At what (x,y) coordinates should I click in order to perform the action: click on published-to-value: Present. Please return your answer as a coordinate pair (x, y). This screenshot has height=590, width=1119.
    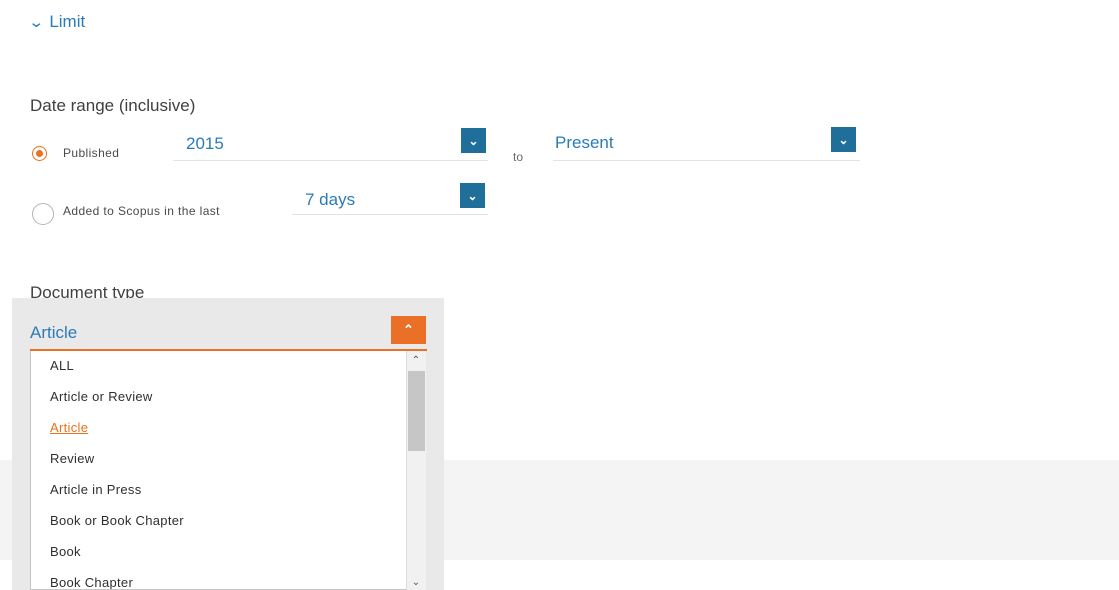
    Looking at the image, I should click on (584, 142).